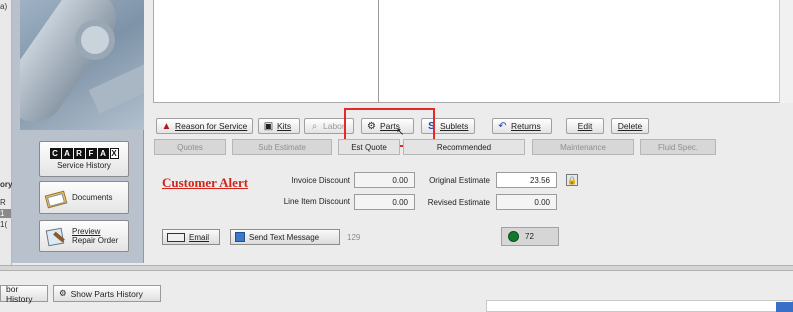  Describe the element at coordinates (285, 237) in the screenshot. I see `send-text-message-button: Send Text Message` at that location.